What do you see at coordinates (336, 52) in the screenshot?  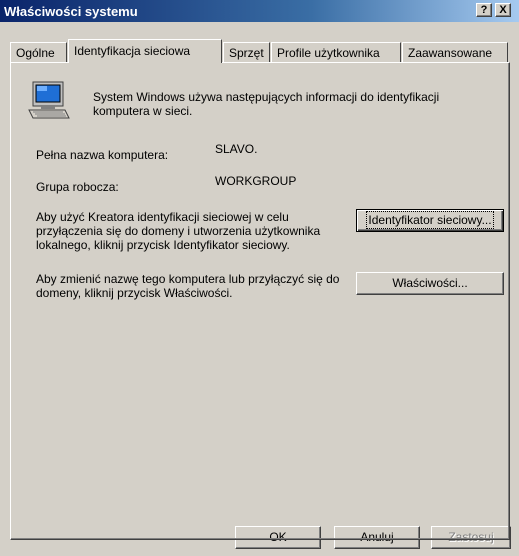 I see `tab-user-profiles: Profile użytkownika` at bounding box center [336, 52].